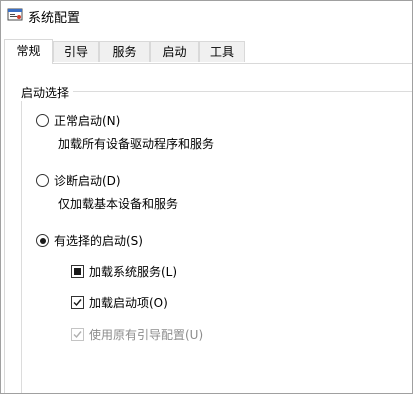 The height and width of the screenshot is (394, 413). What do you see at coordinates (222, 51) in the screenshot?
I see `tab-tools: 工具` at bounding box center [222, 51].